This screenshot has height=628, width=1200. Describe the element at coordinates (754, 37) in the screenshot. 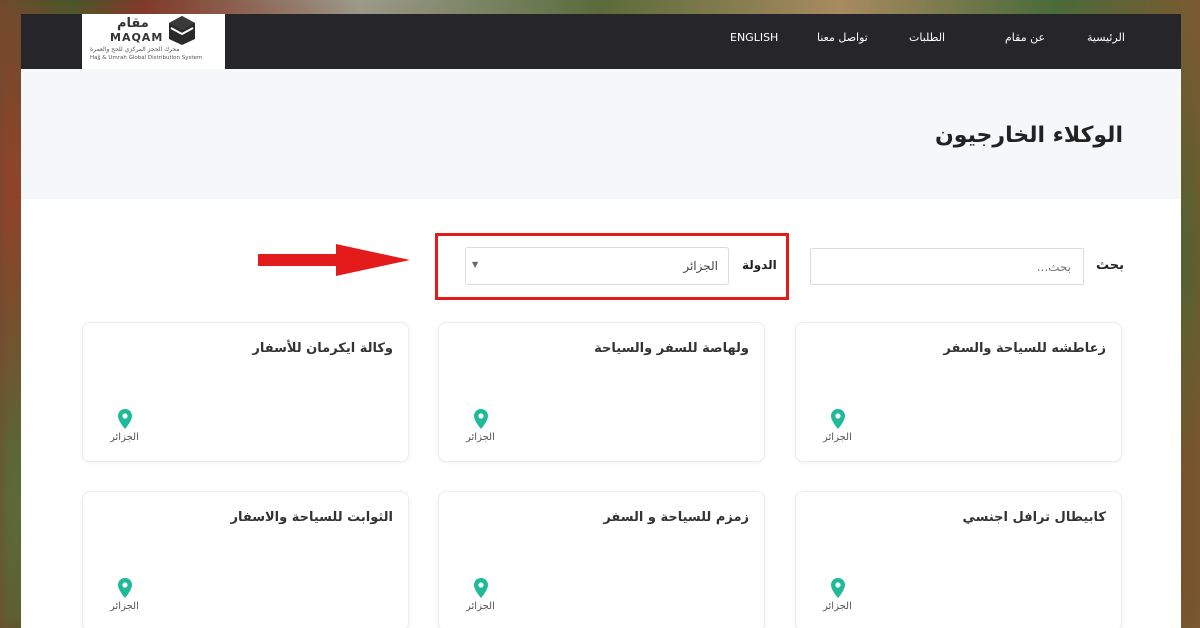

I see `nav-english: ENGLISH` at that location.